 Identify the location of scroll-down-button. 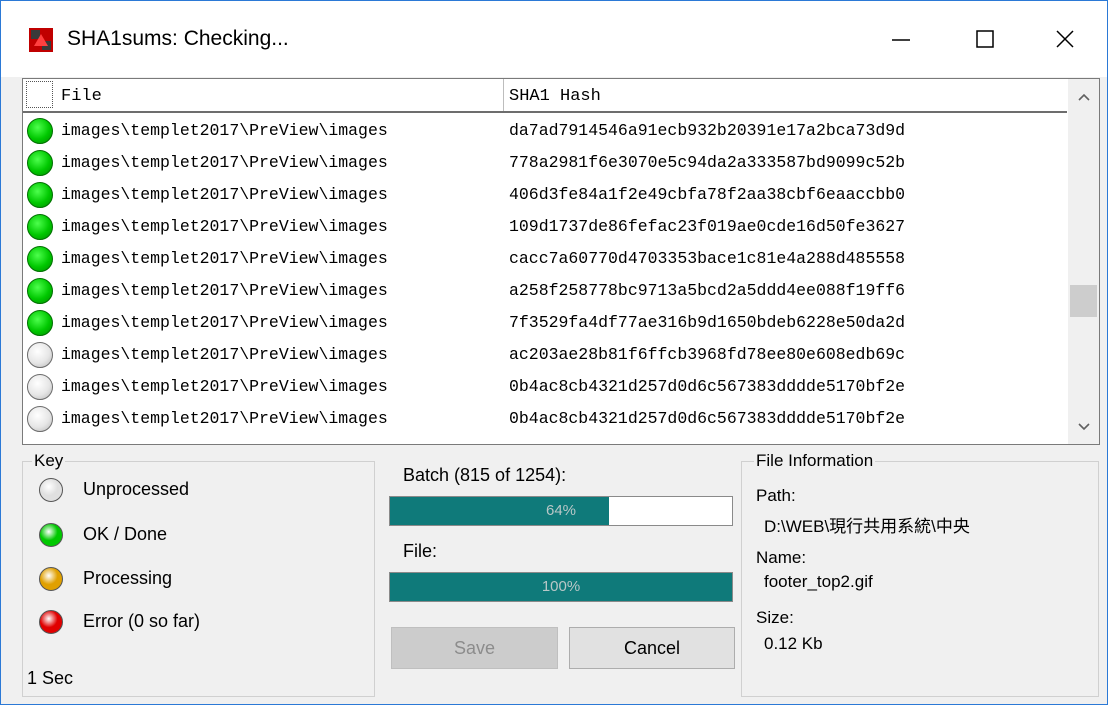
(1083, 427).